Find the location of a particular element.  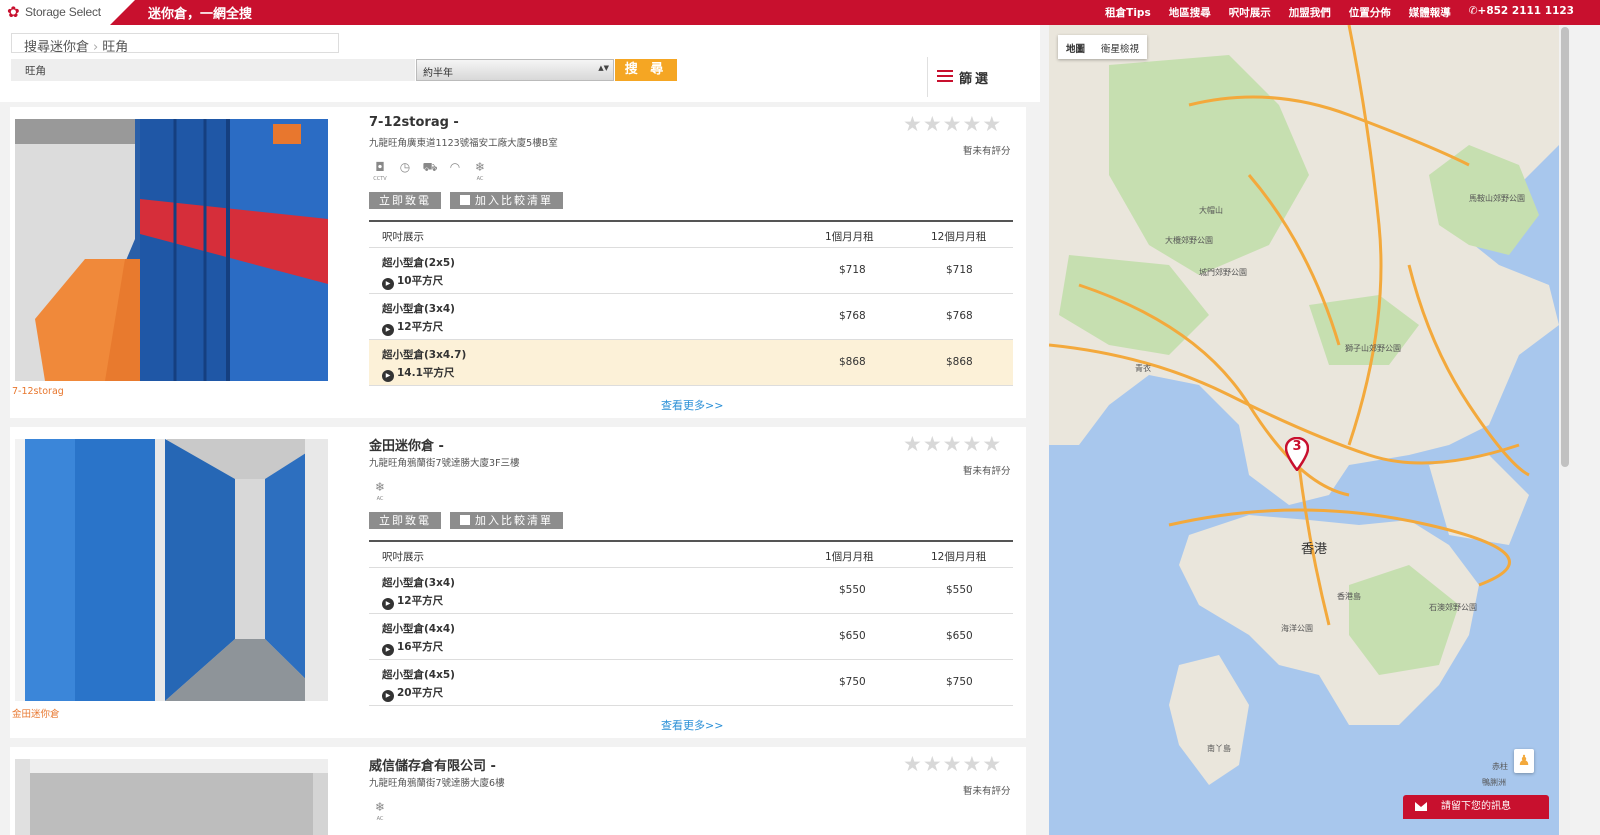

logo: ✿ Storage Select is located at coordinates (55, 12).